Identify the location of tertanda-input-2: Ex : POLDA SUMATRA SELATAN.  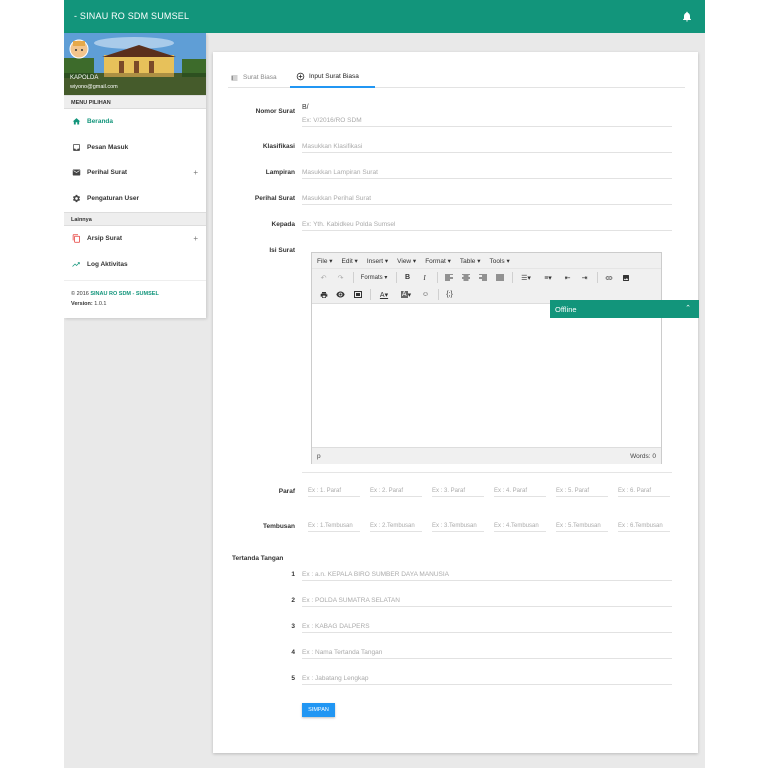
(487, 600).